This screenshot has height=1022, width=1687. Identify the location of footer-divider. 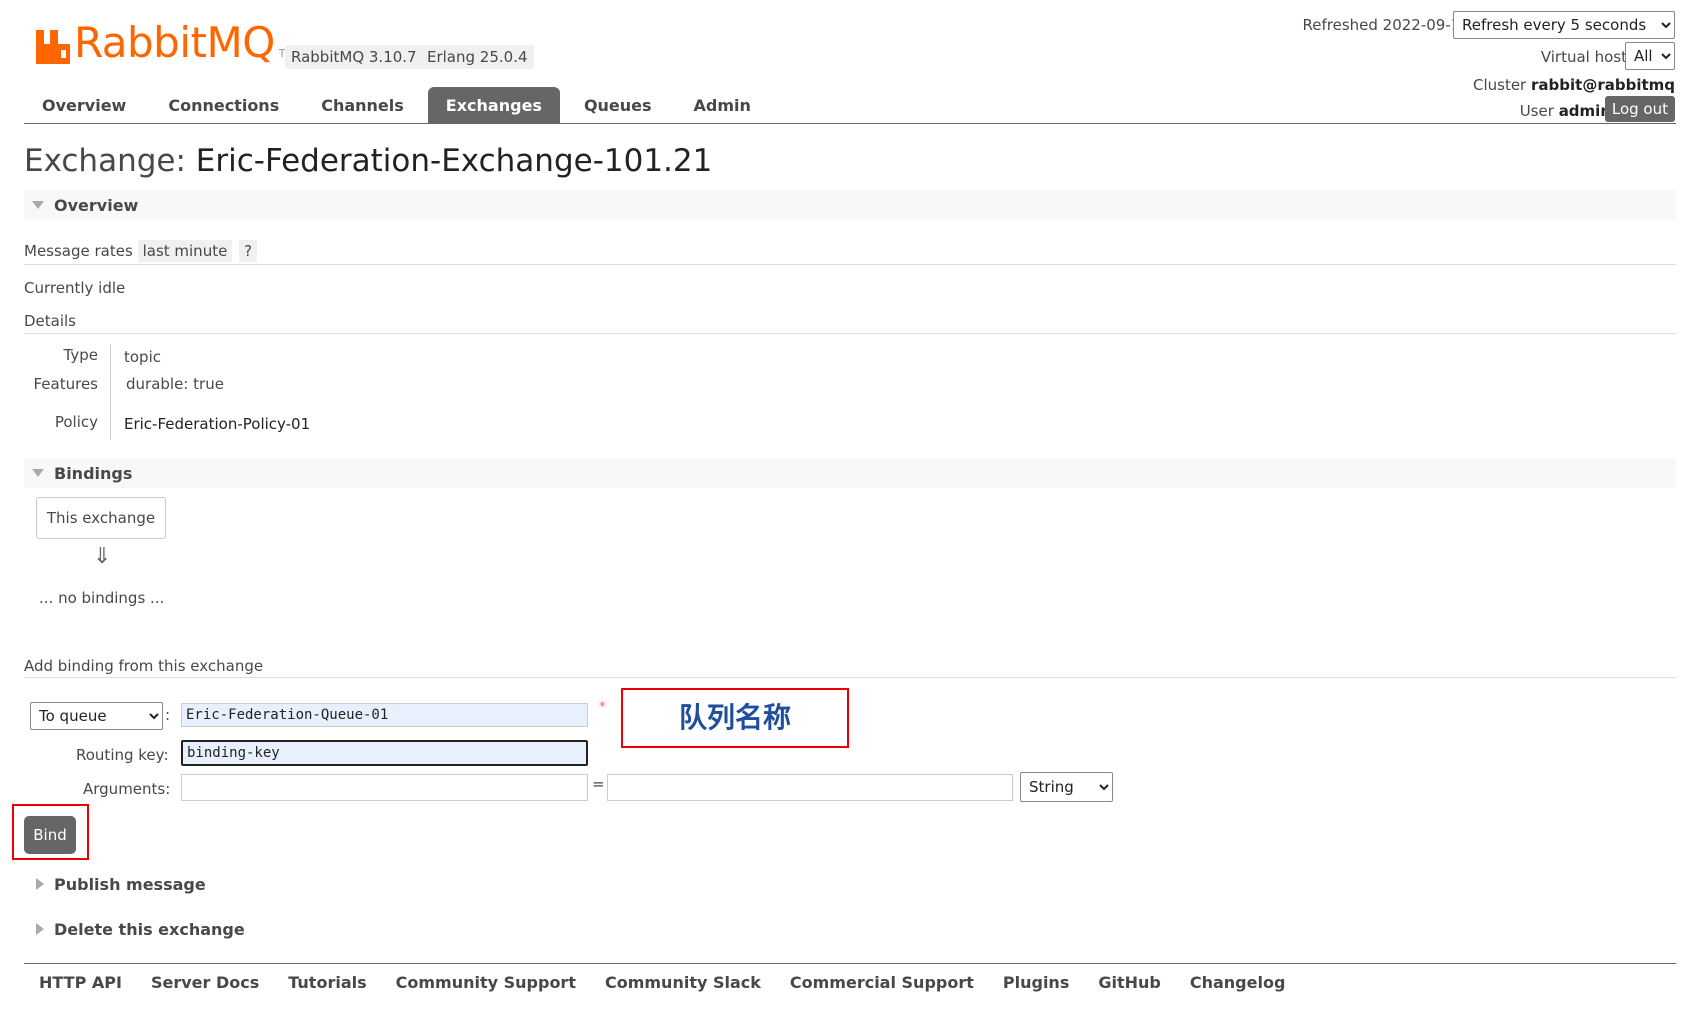
(850, 963).